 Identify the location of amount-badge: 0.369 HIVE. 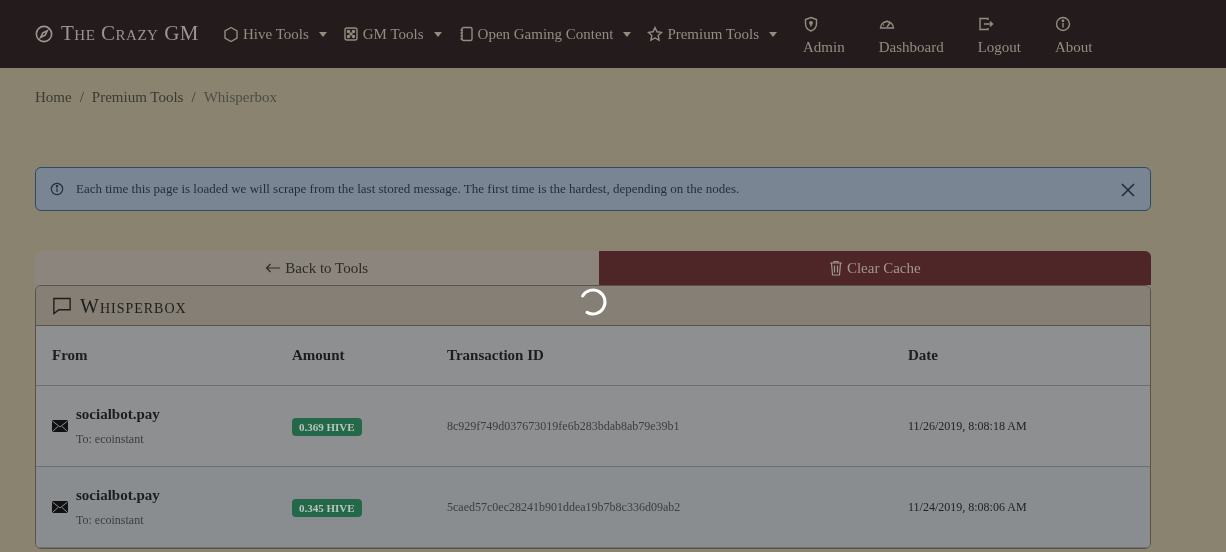
(327, 426).